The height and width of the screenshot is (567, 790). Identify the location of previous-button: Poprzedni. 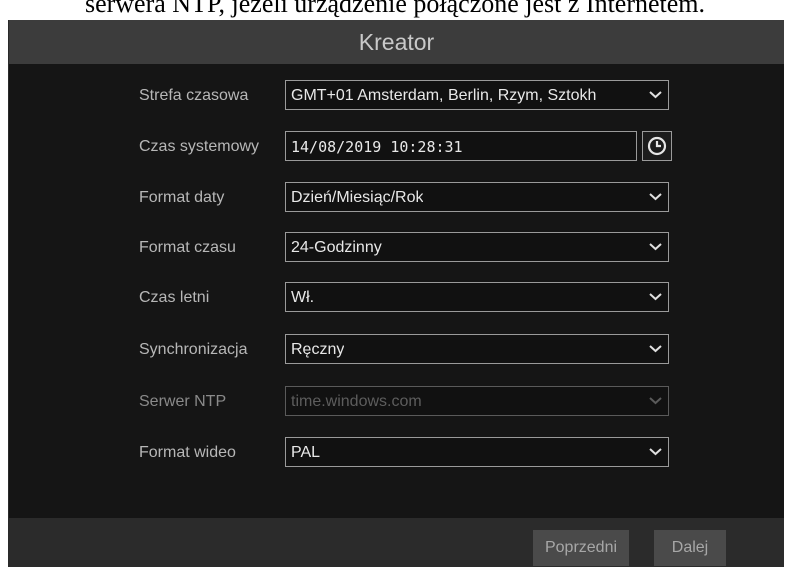
(581, 548).